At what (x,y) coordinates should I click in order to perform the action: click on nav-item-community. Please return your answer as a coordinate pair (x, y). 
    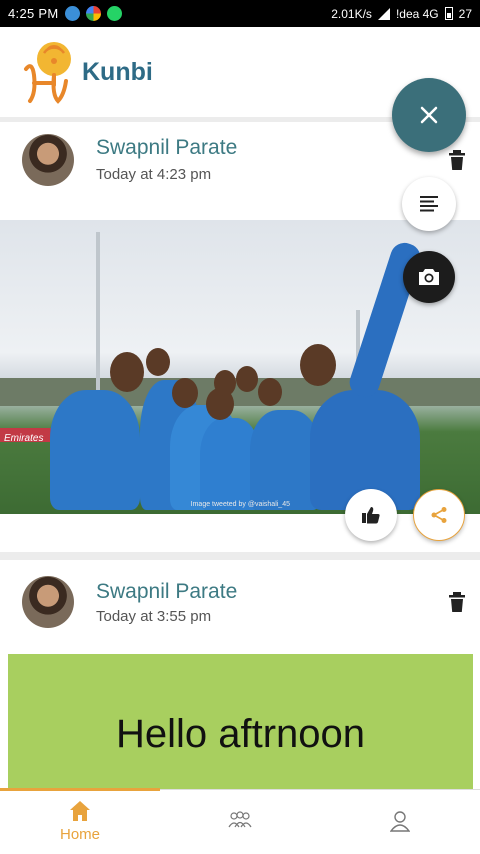
    Looking at the image, I should click on (240, 822).